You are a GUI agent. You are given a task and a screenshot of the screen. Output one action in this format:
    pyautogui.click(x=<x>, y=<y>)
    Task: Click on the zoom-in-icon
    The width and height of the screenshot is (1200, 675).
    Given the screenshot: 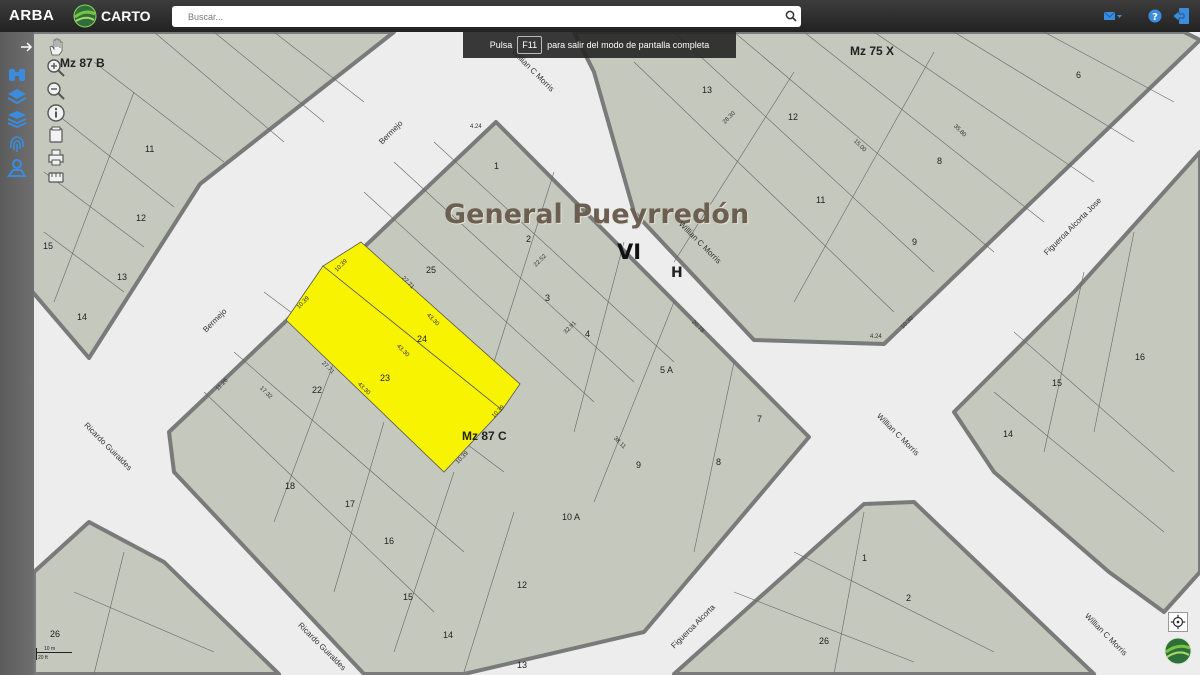 What is the action you would take?
    pyautogui.click(x=56, y=68)
    